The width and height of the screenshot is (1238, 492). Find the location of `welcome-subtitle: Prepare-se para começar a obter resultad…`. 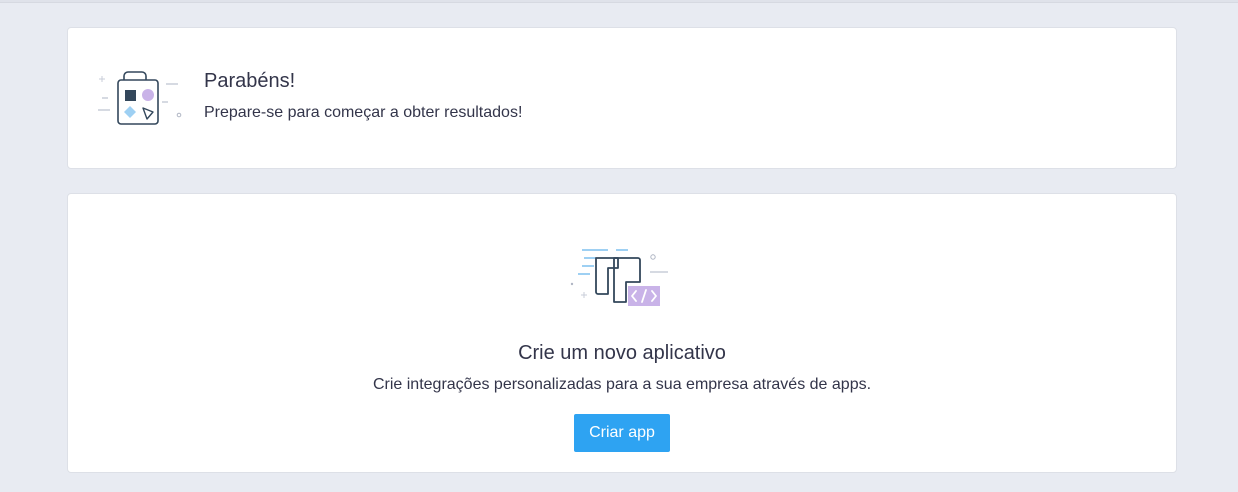

welcome-subtitle: Prepare-se para começar a obter resultad… is located at coordinates (363, 112).